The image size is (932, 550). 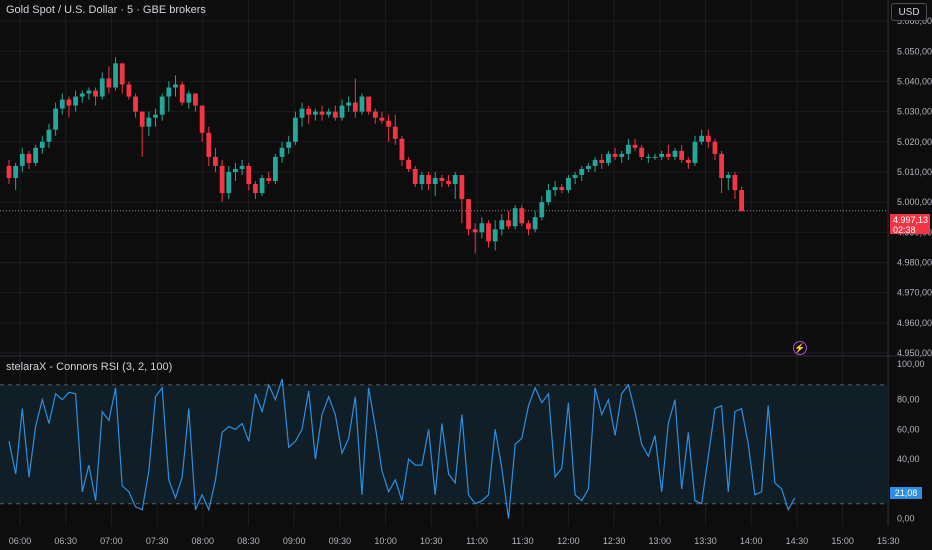 What do you see at coordinates (248, 541) in the screenshot?
I see `time-axis-label: 08:30` at bounding box center [248, 541].